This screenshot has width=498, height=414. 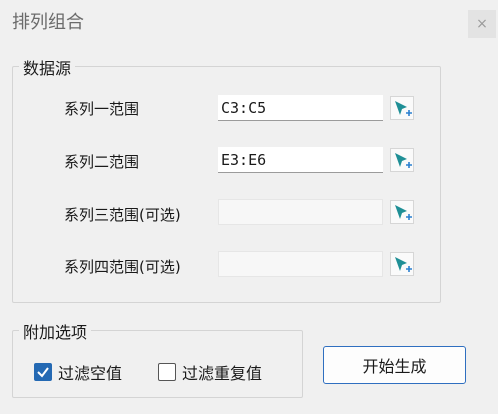 I want to click on series-3-range-pick-button, so click(x=402, y=212).